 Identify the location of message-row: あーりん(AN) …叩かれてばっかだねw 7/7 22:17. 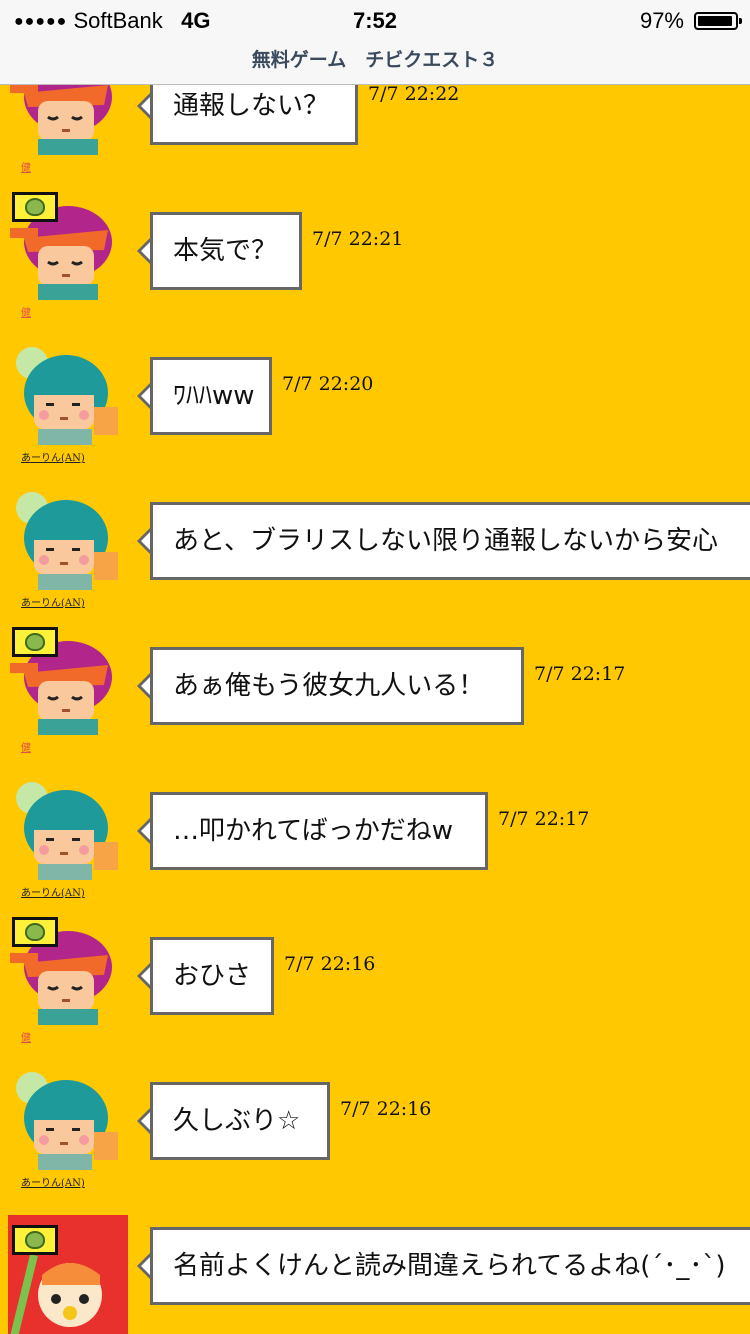
(375, 852).